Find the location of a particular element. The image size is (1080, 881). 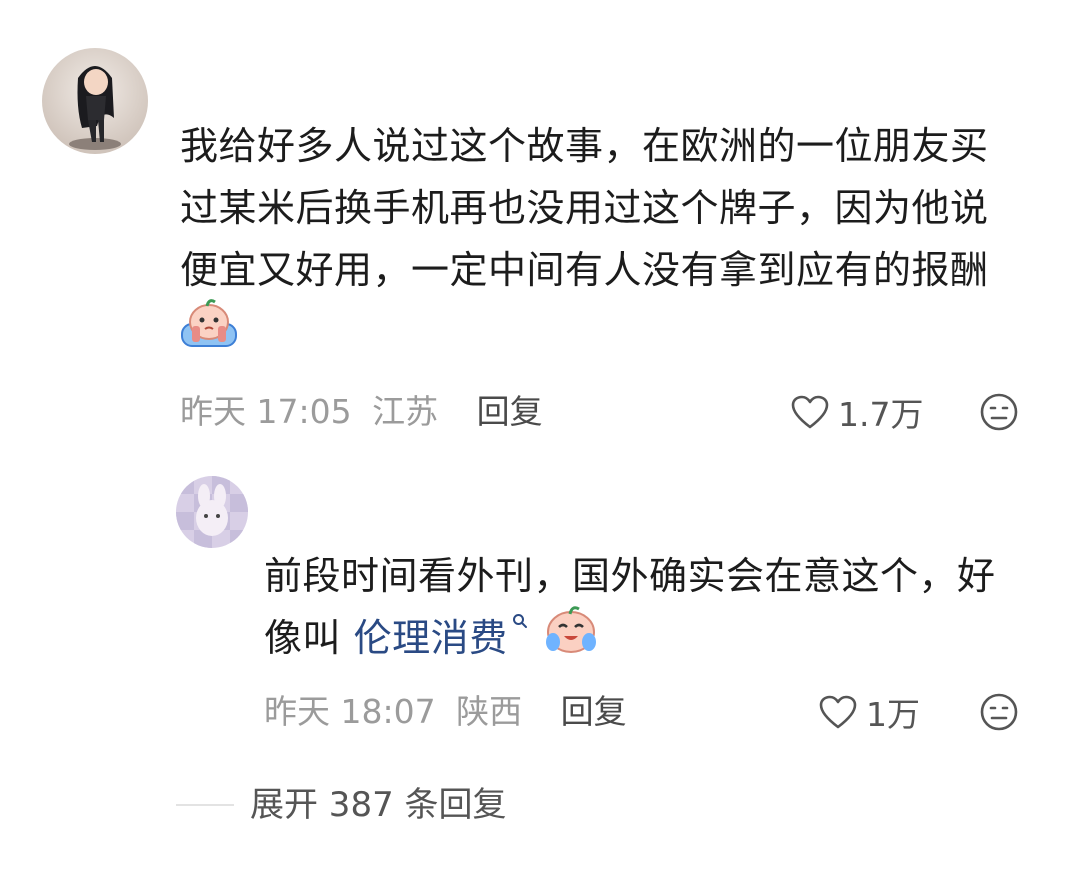

comment-line: 便宜又好用，一定中间有人没有拿到应有的报酬 is located at coordinates (584, 270).